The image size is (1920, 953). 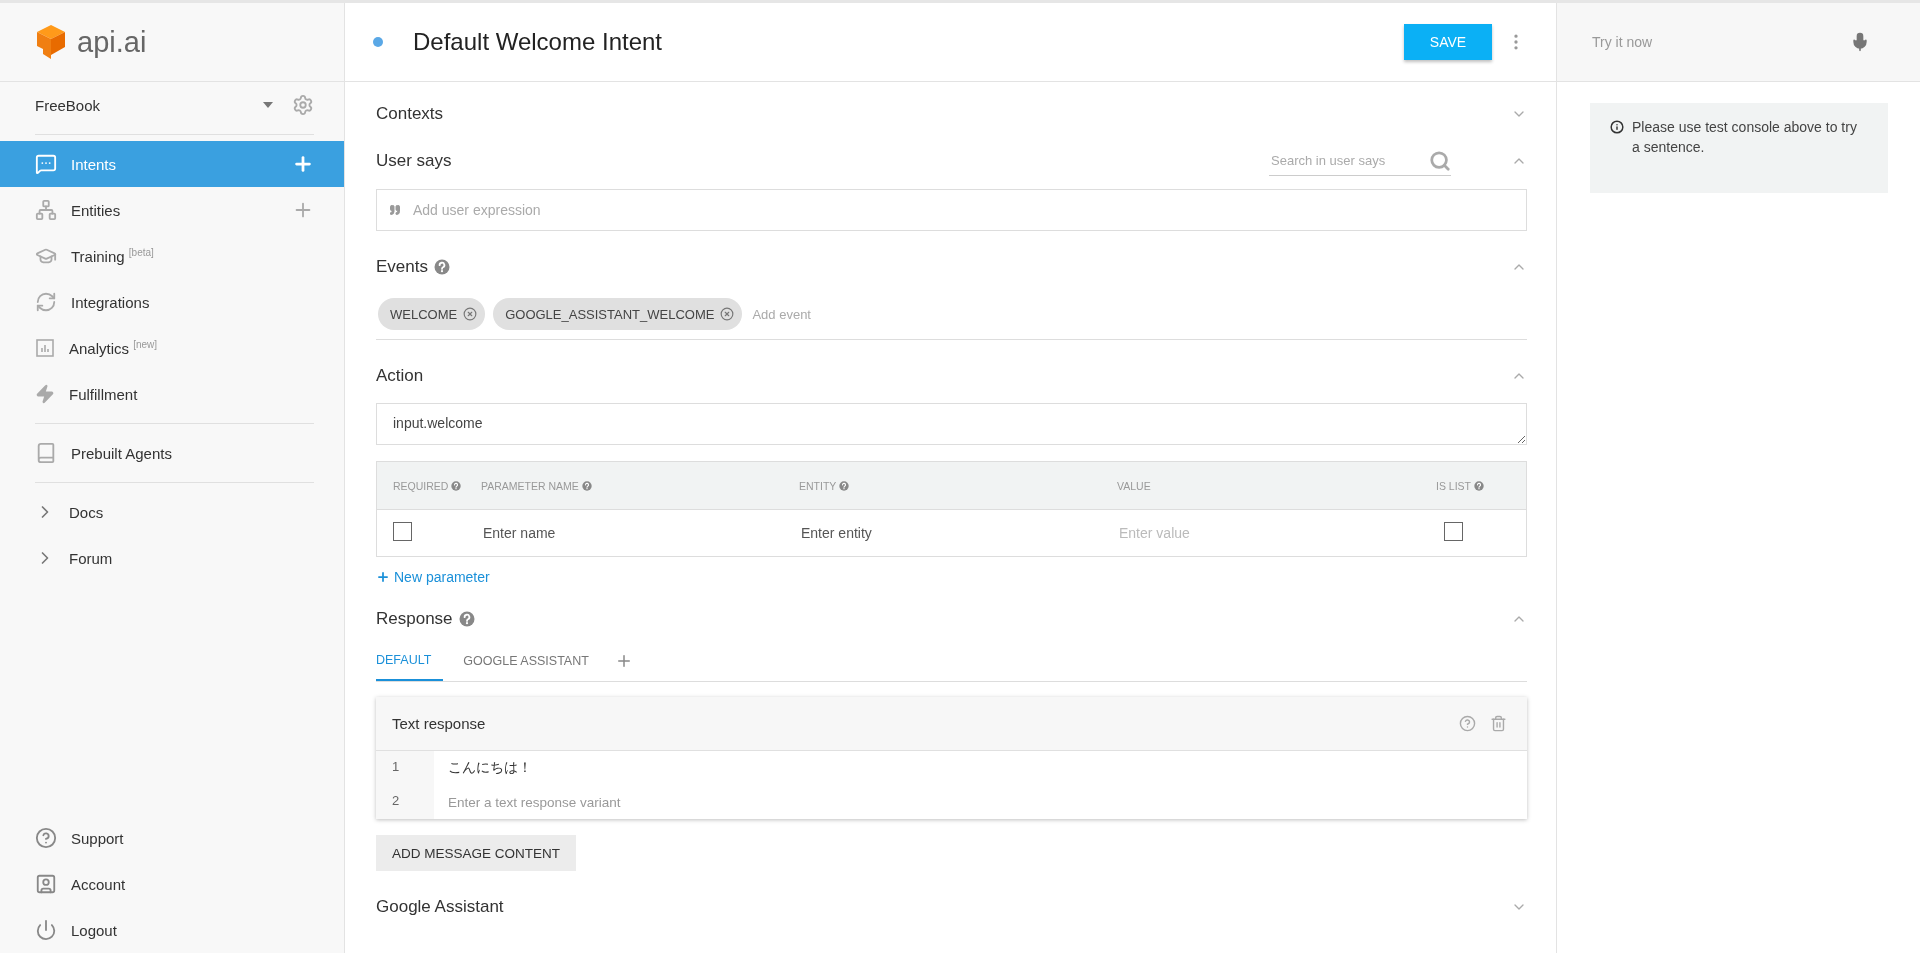 I want to click on event-chip: WELCOME, so click(x=432, y=314).